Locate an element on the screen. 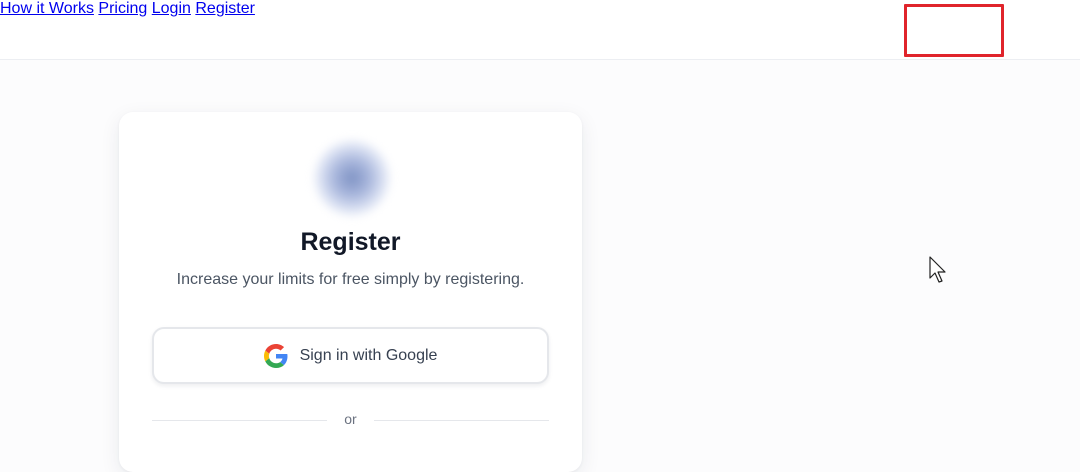 Image resolution: width=1080 pixels, height=472 pixels. divider-text: or is located at coordinates (350, 419).